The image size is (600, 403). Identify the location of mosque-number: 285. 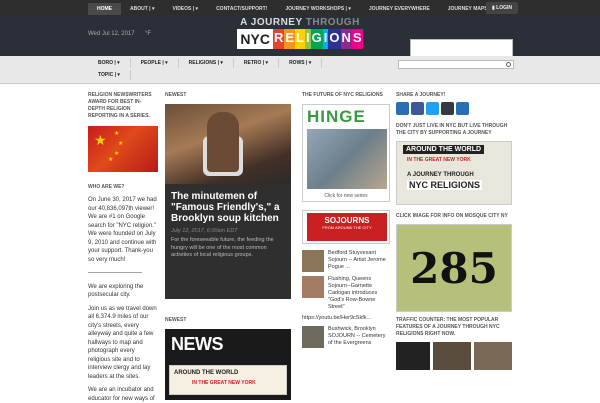
(454, 268).